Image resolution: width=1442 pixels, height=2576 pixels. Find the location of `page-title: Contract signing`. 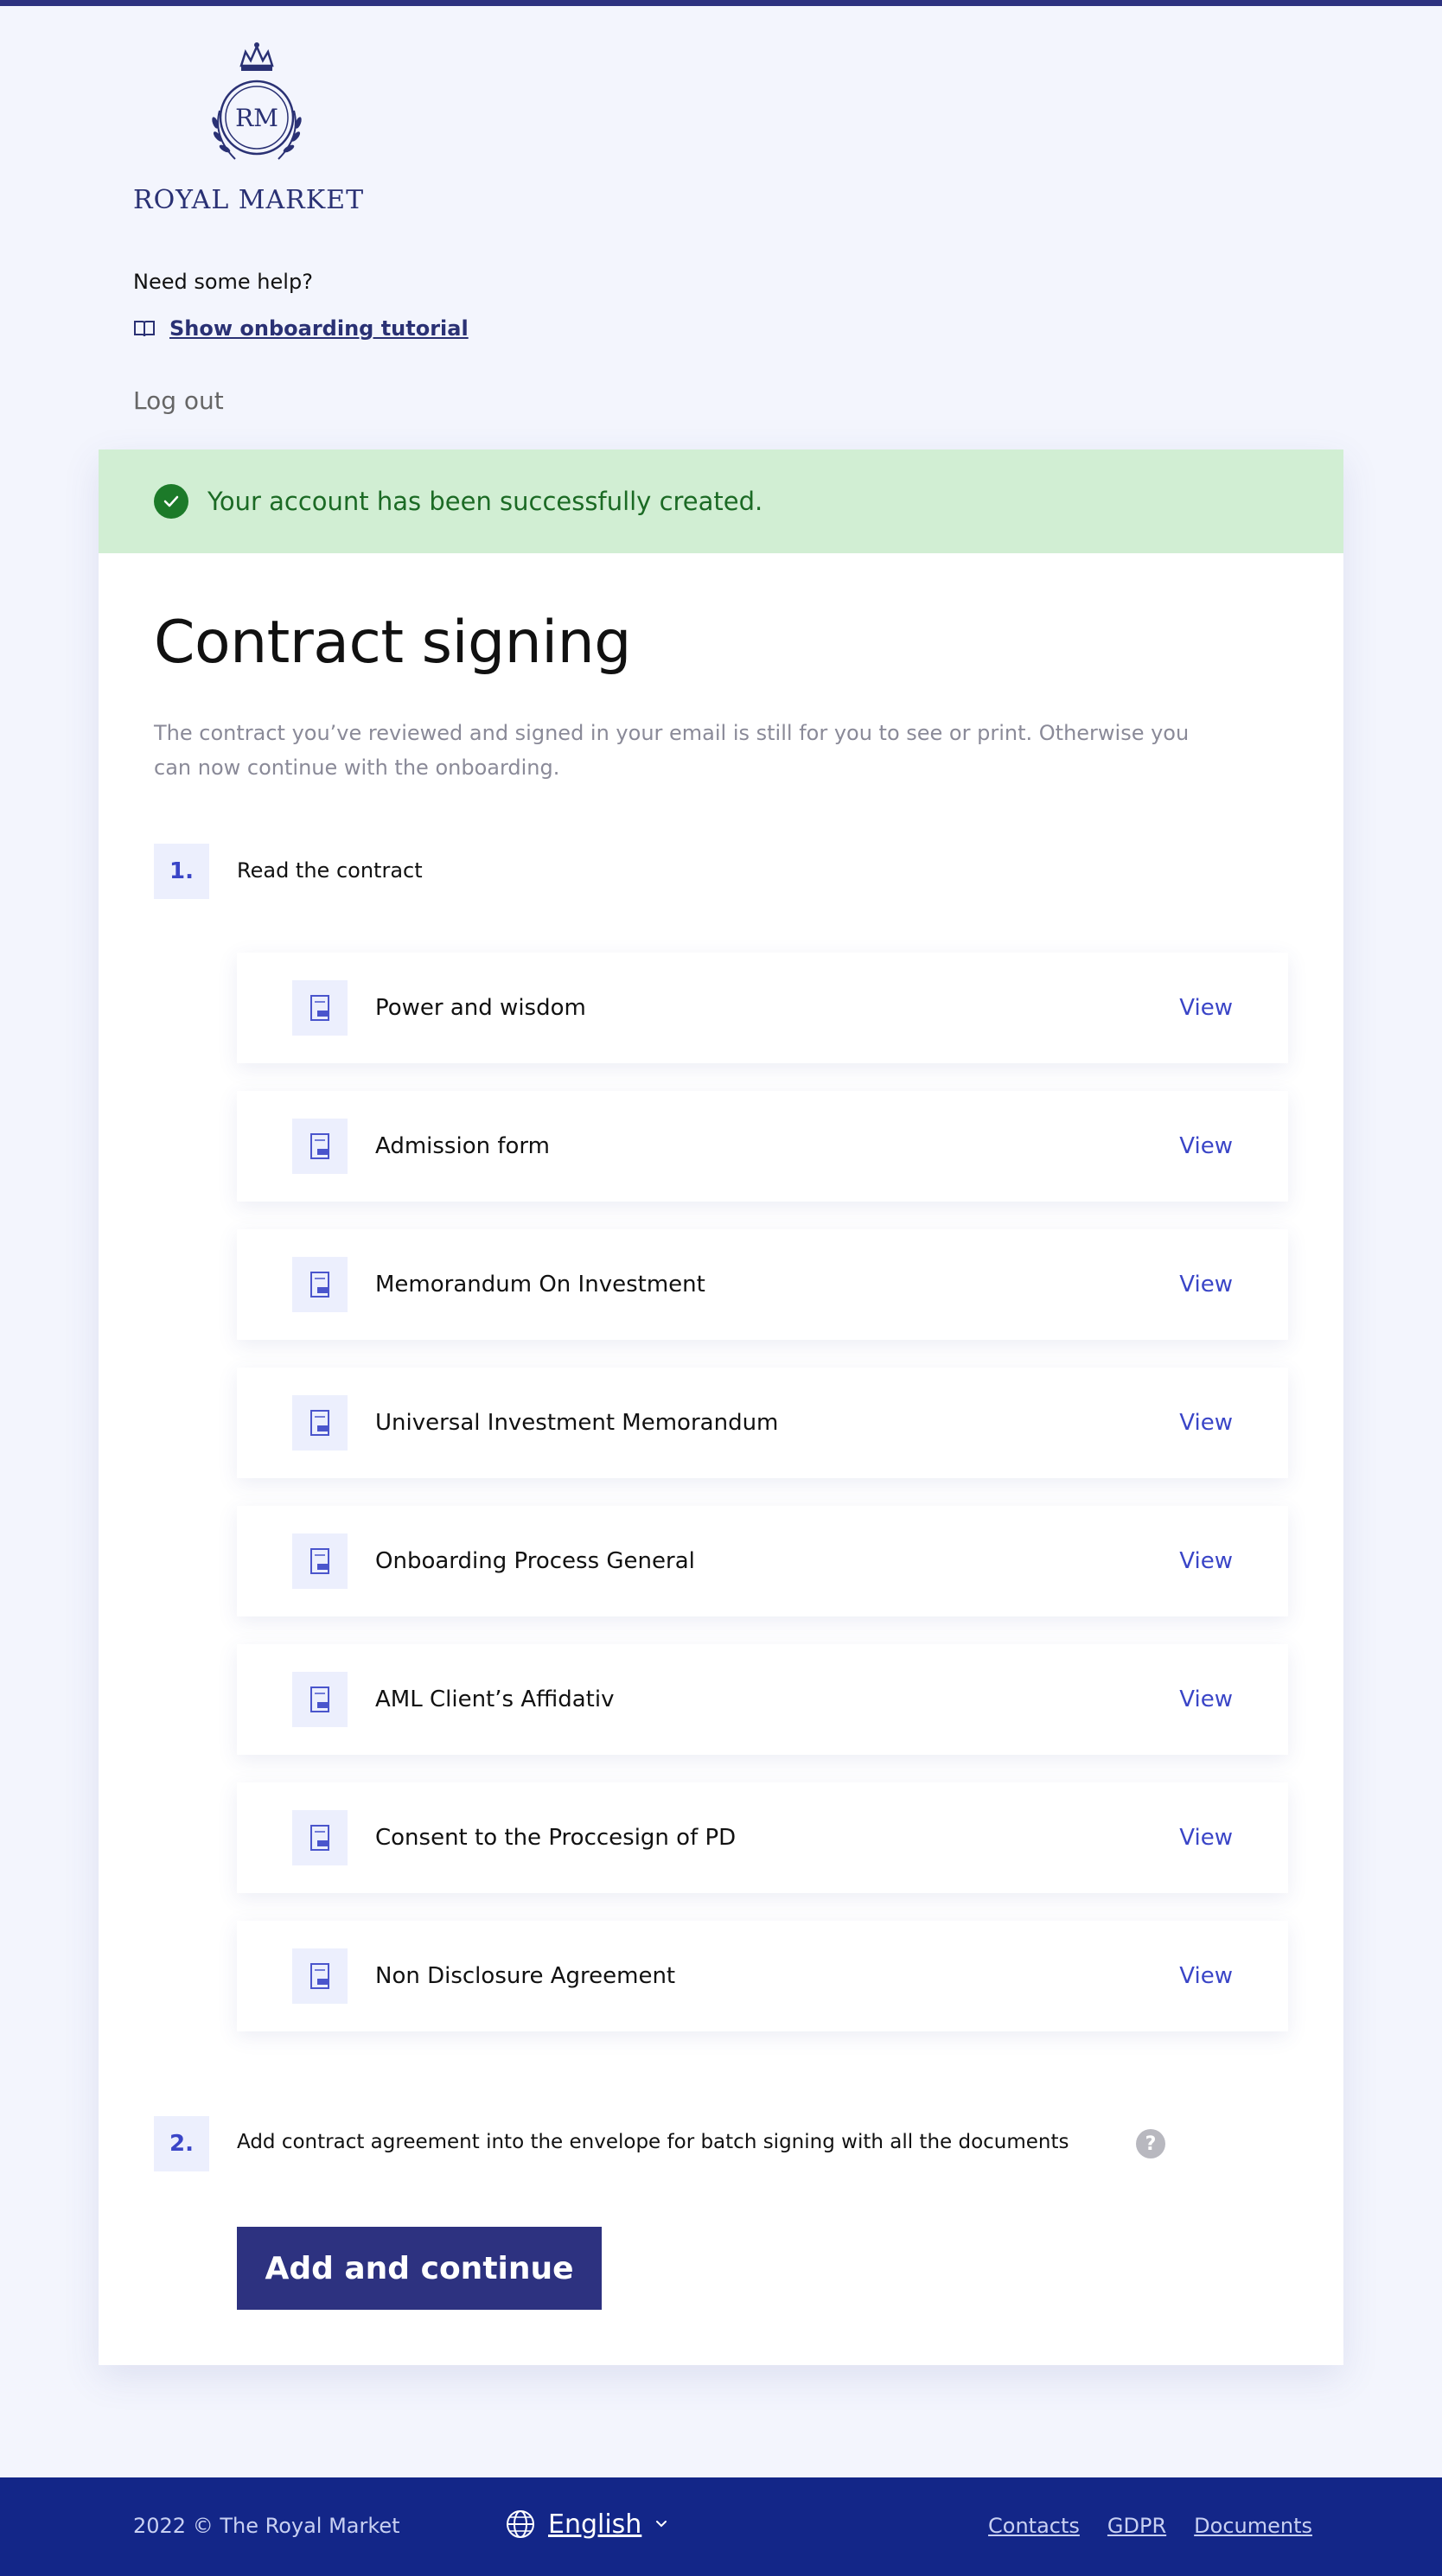

page-title: Contract signing is located at coordinates (392, 643).